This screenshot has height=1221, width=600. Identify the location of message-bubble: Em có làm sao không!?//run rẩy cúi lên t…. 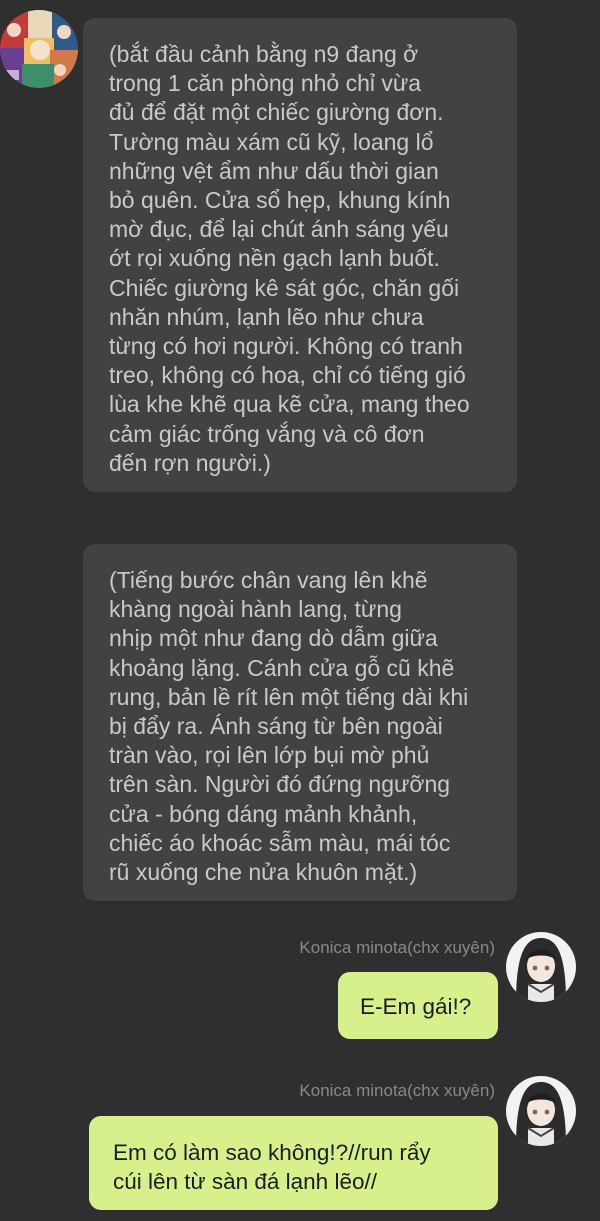
(293, 1163).